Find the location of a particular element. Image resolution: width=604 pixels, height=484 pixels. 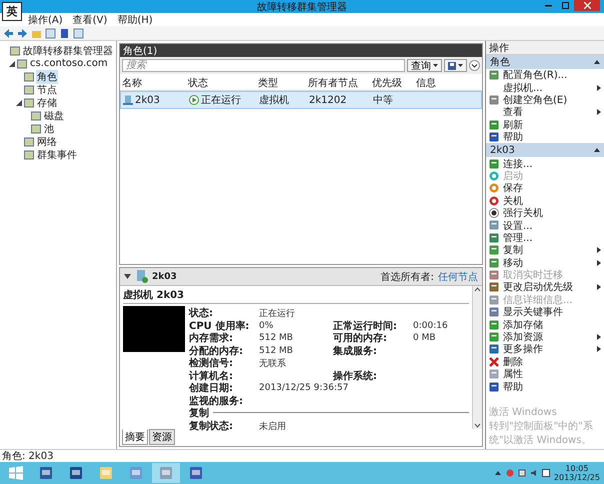

scrollbar is located at coordinates (477, 357).